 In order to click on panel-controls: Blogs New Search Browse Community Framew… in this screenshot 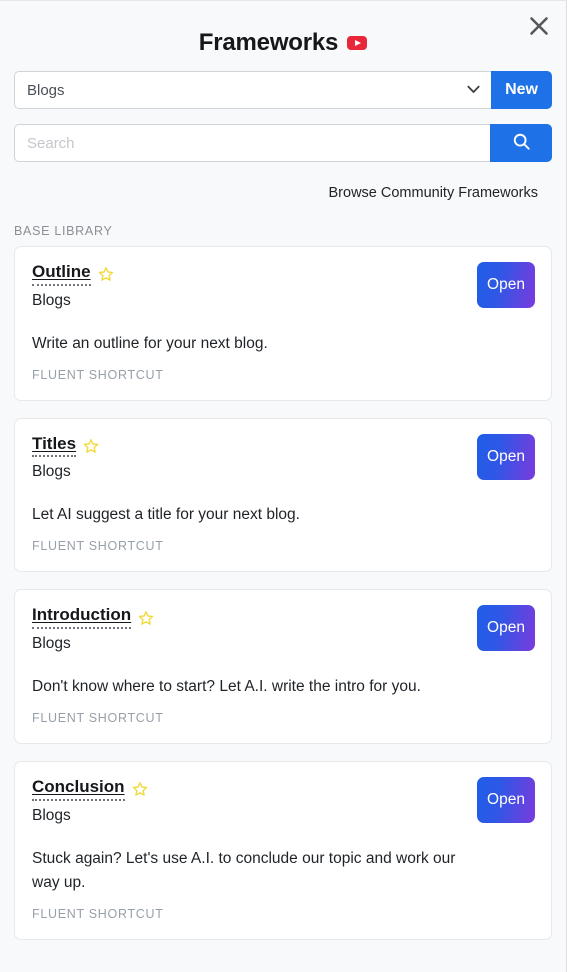, I will do `click(283, 136)`.